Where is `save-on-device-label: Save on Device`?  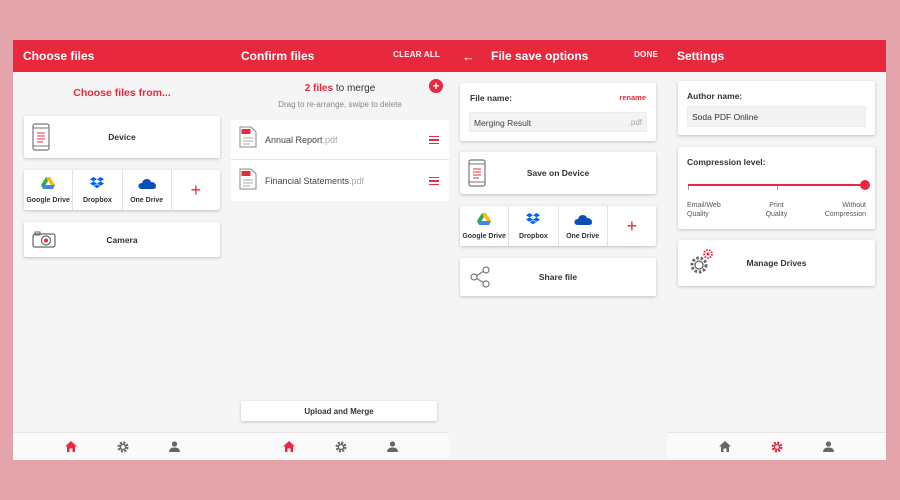 save-on-device-label: Save on Device is located at coordinates (558, 173).